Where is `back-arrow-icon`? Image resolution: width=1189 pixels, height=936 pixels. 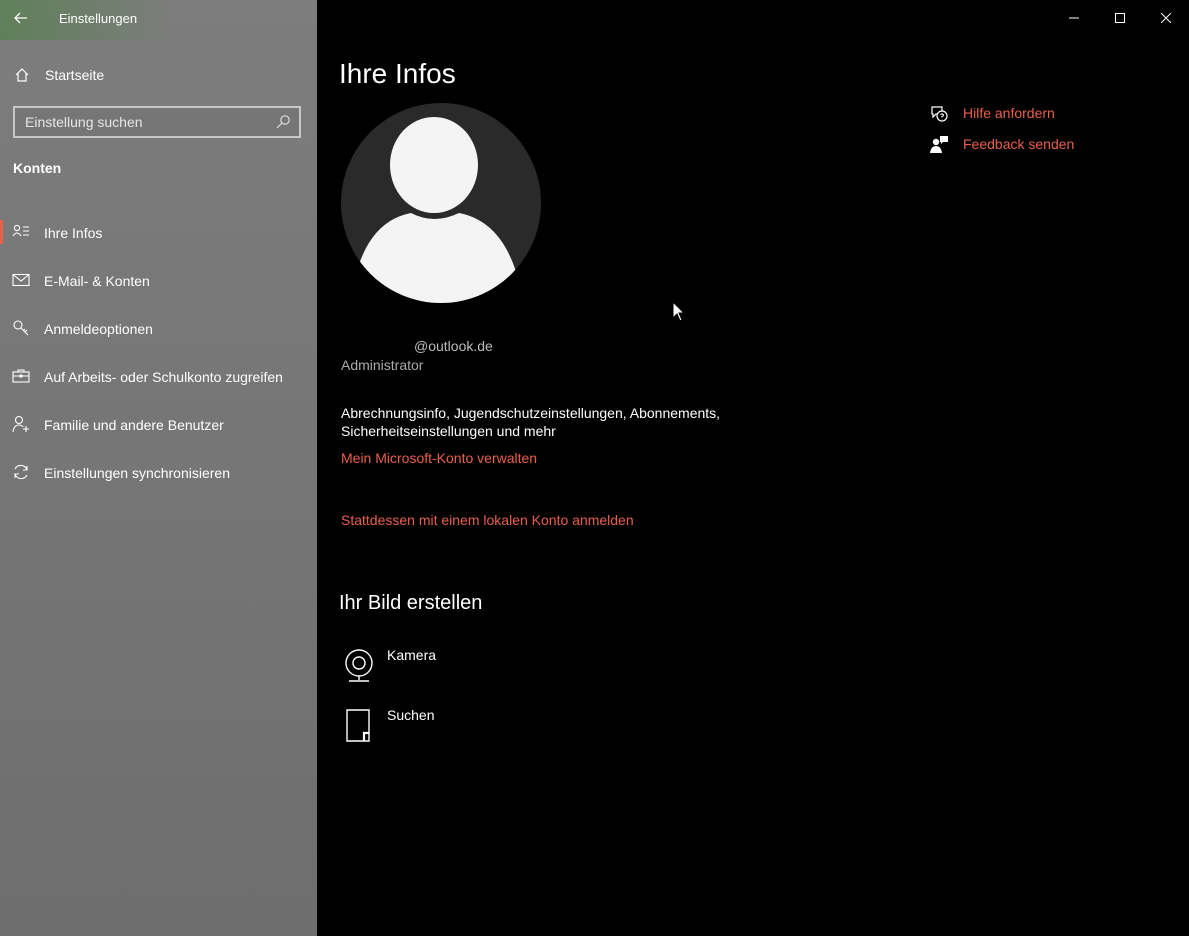
back-arrow-icon is located at coordinates (20, 18).